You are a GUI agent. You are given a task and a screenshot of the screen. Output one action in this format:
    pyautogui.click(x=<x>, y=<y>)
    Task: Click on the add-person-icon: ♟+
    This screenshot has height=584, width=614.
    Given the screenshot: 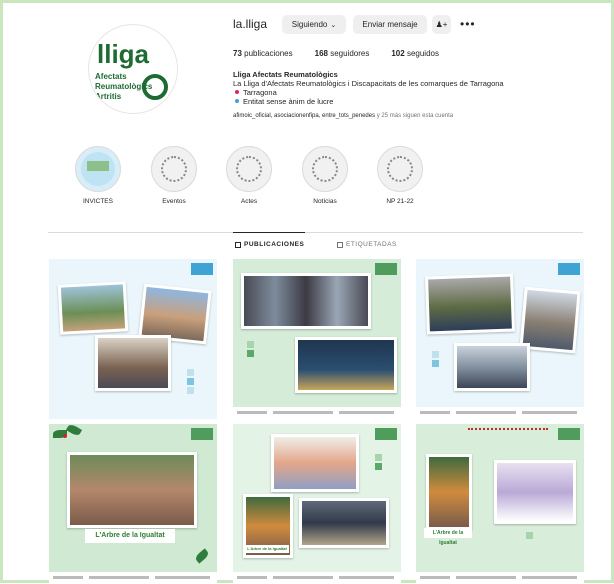 What is the action you would take?
    pyautogui.click(x=441, y=24)
    